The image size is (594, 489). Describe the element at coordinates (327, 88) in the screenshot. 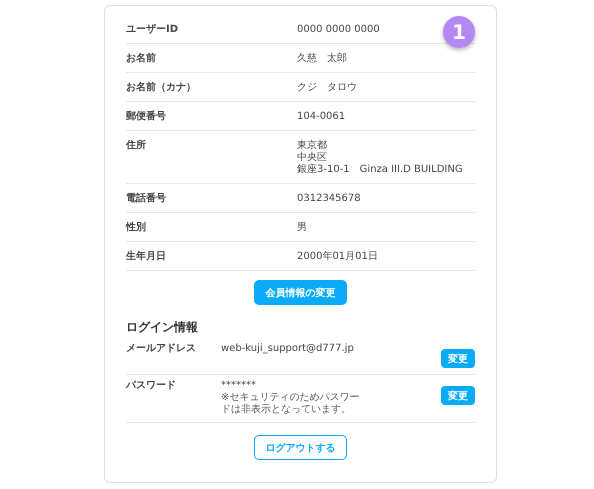

I see `field-value: クジ タロウ` at that location.